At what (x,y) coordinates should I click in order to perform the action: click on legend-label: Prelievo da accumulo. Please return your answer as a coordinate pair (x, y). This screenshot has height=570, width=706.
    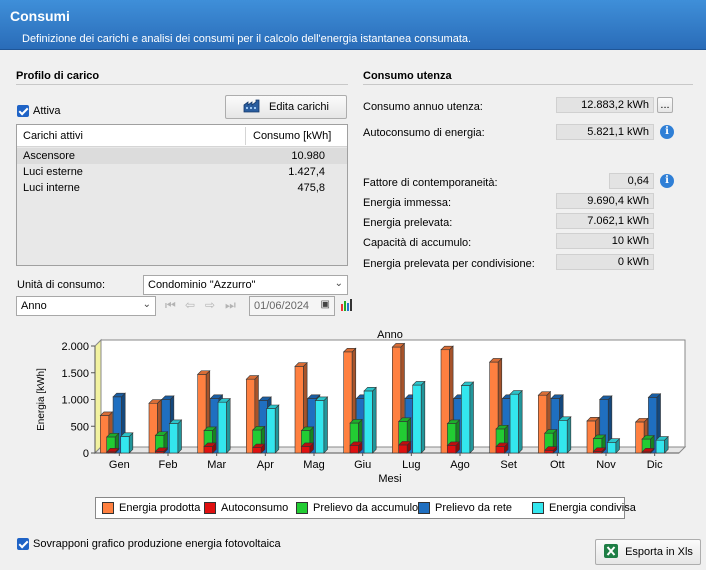
    Looking at the image, I should click on (366, 508).